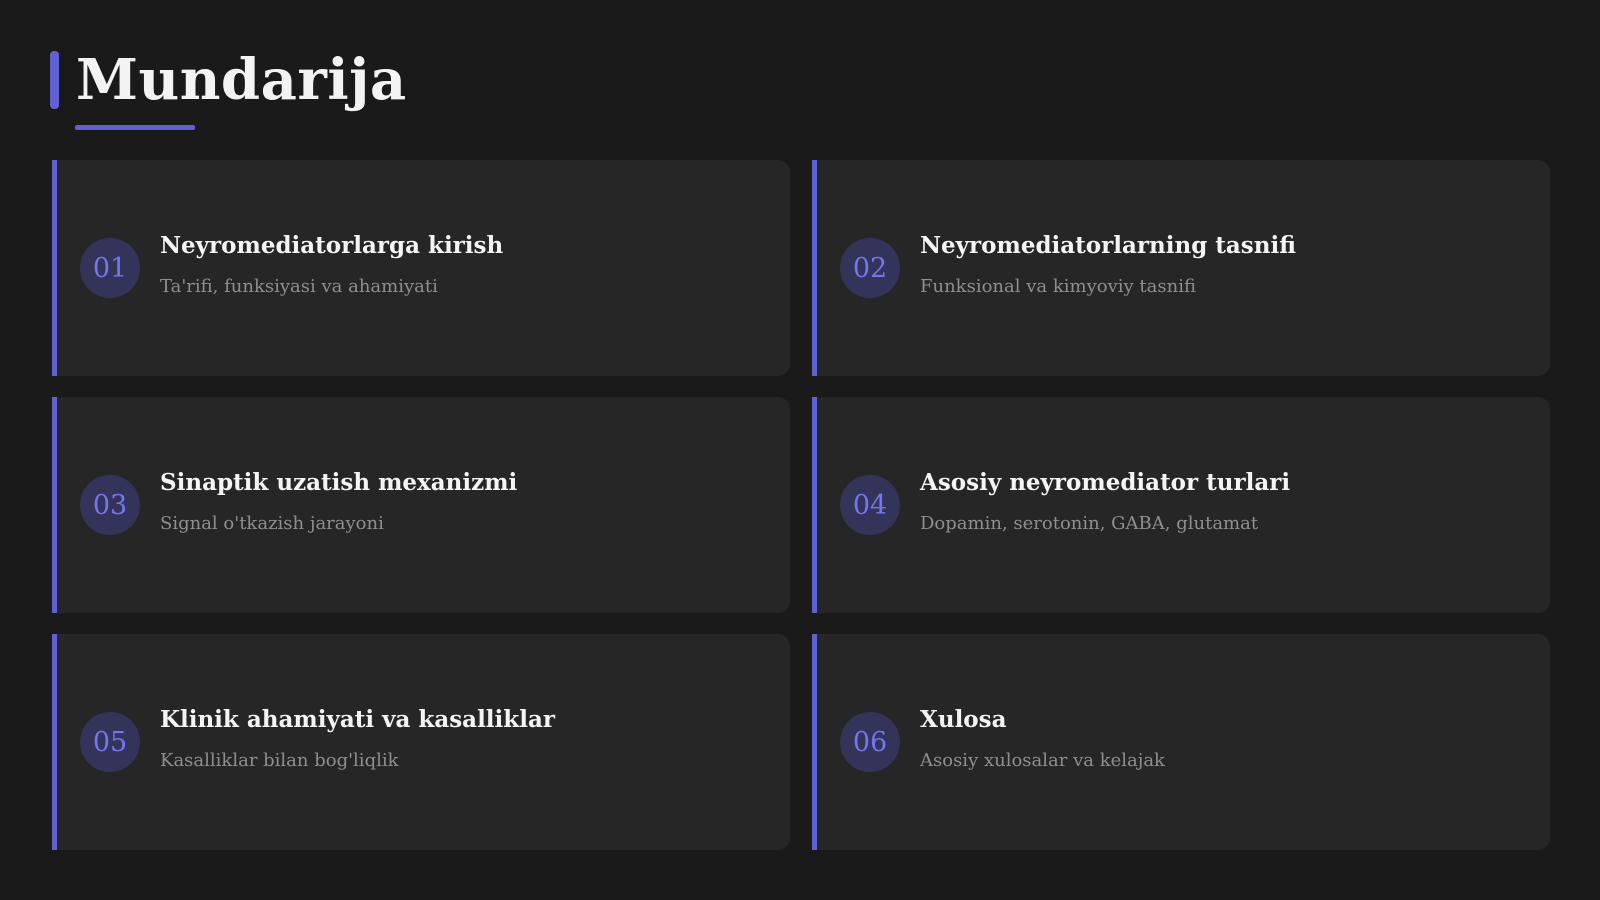 The width and height of the screenshot is (1600, 900). I want to click on number-badge: 05, so click(110, 742).